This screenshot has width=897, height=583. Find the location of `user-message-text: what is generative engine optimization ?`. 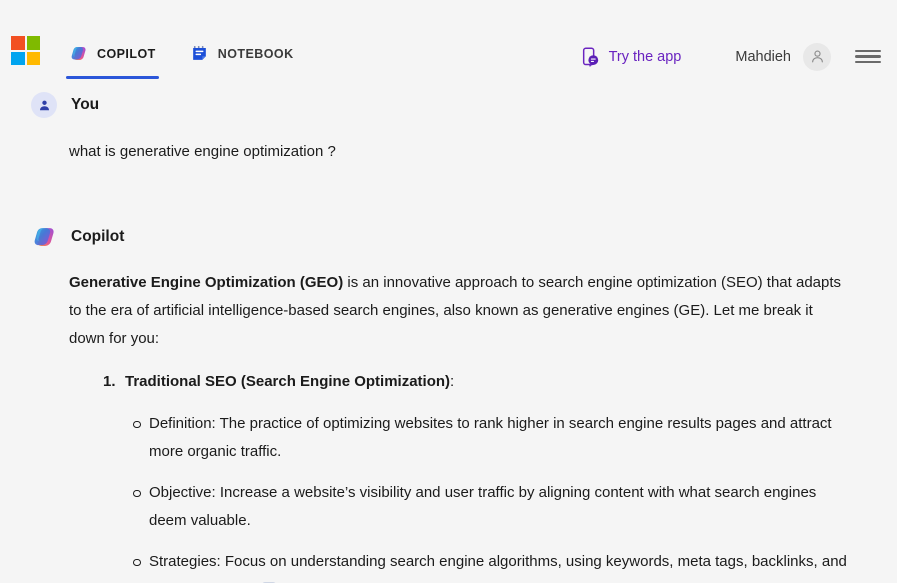

user-message-text: what is generative engine optimization ? is located at coordinates (202, 151).